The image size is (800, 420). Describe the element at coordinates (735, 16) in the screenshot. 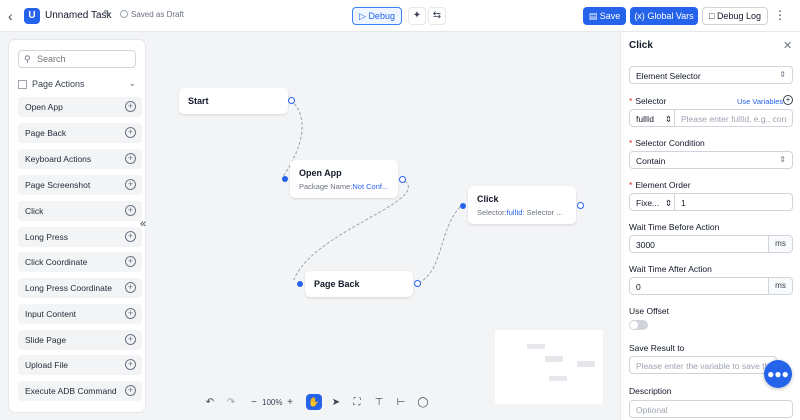

I see `debug-log-button: □ Debug Log` at that location.